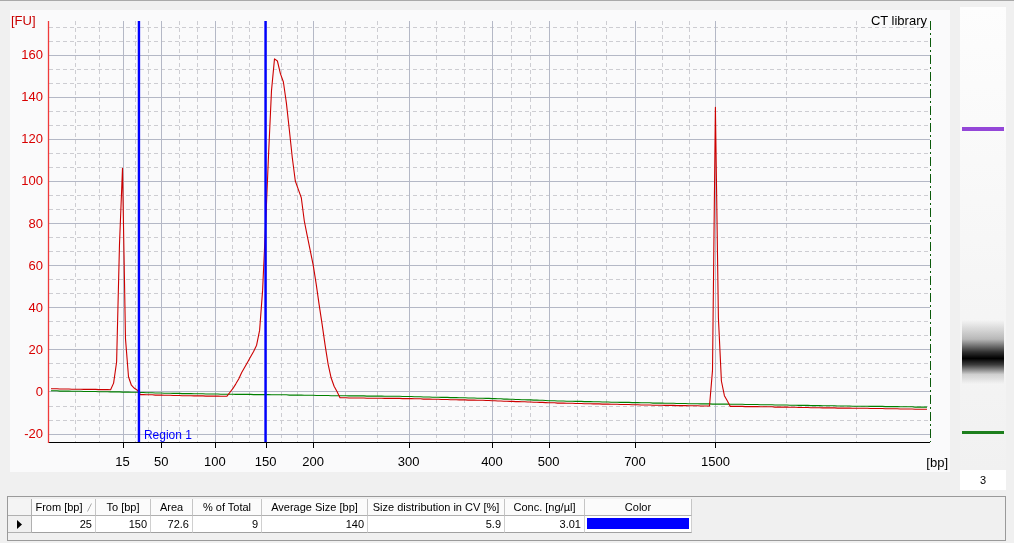 This screenshot has width=1014, height=543. I want to click on table-cell: 150, so click(123, 524).